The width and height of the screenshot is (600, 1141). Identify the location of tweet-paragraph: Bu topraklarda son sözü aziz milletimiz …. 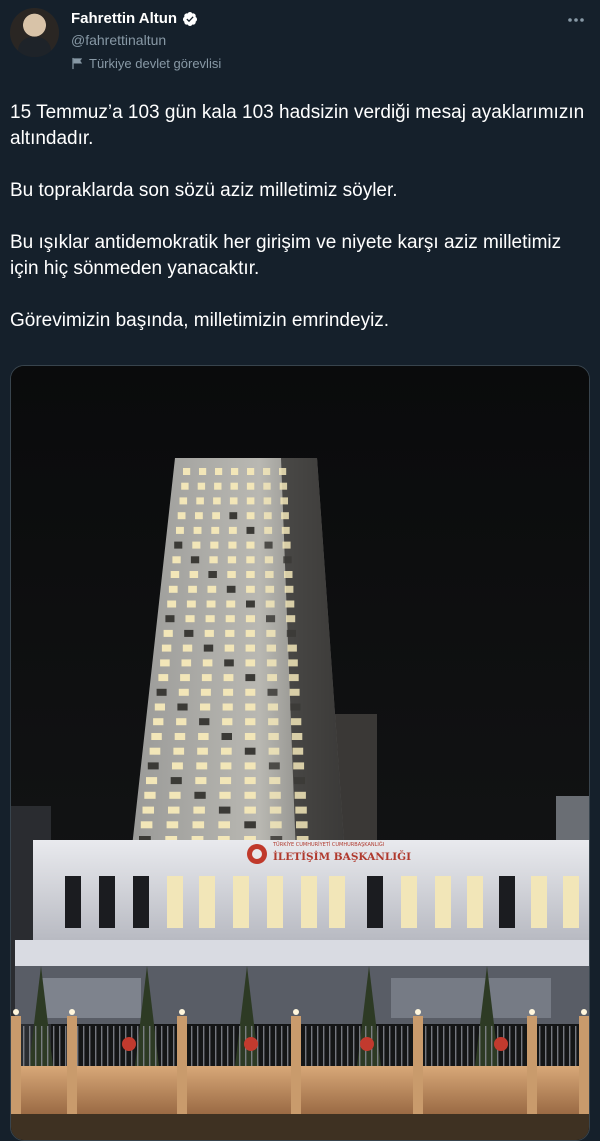
(204, 190).